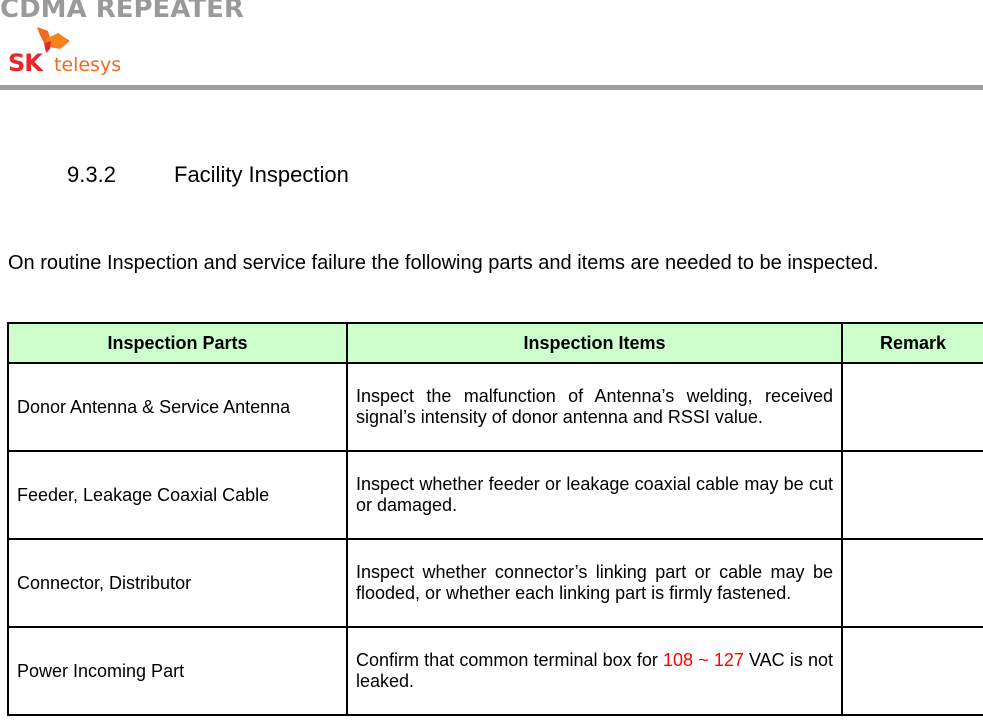 This screenshot has width=983, height=725. I want to click on section-heading: 9.3.2 Facility Inspection, so click(208, 175).